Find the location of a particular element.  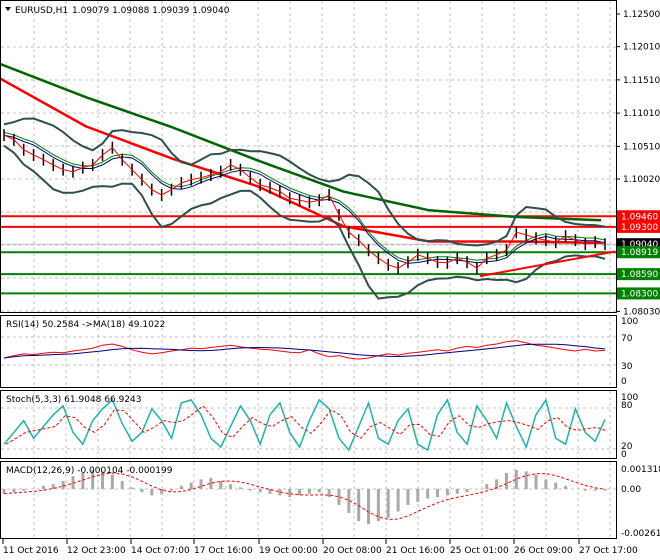

rsi-tick: 30 is located at coordinates (627, 367).